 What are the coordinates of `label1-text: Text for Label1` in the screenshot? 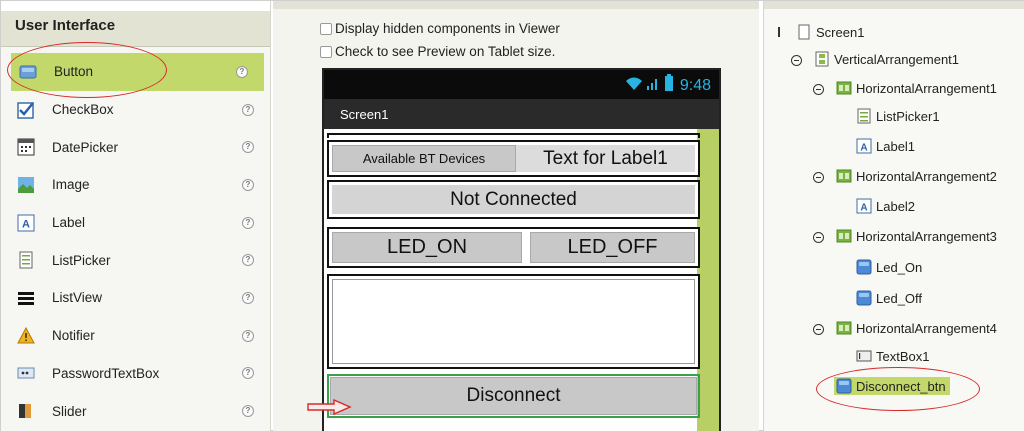 It's located at (605, 158).